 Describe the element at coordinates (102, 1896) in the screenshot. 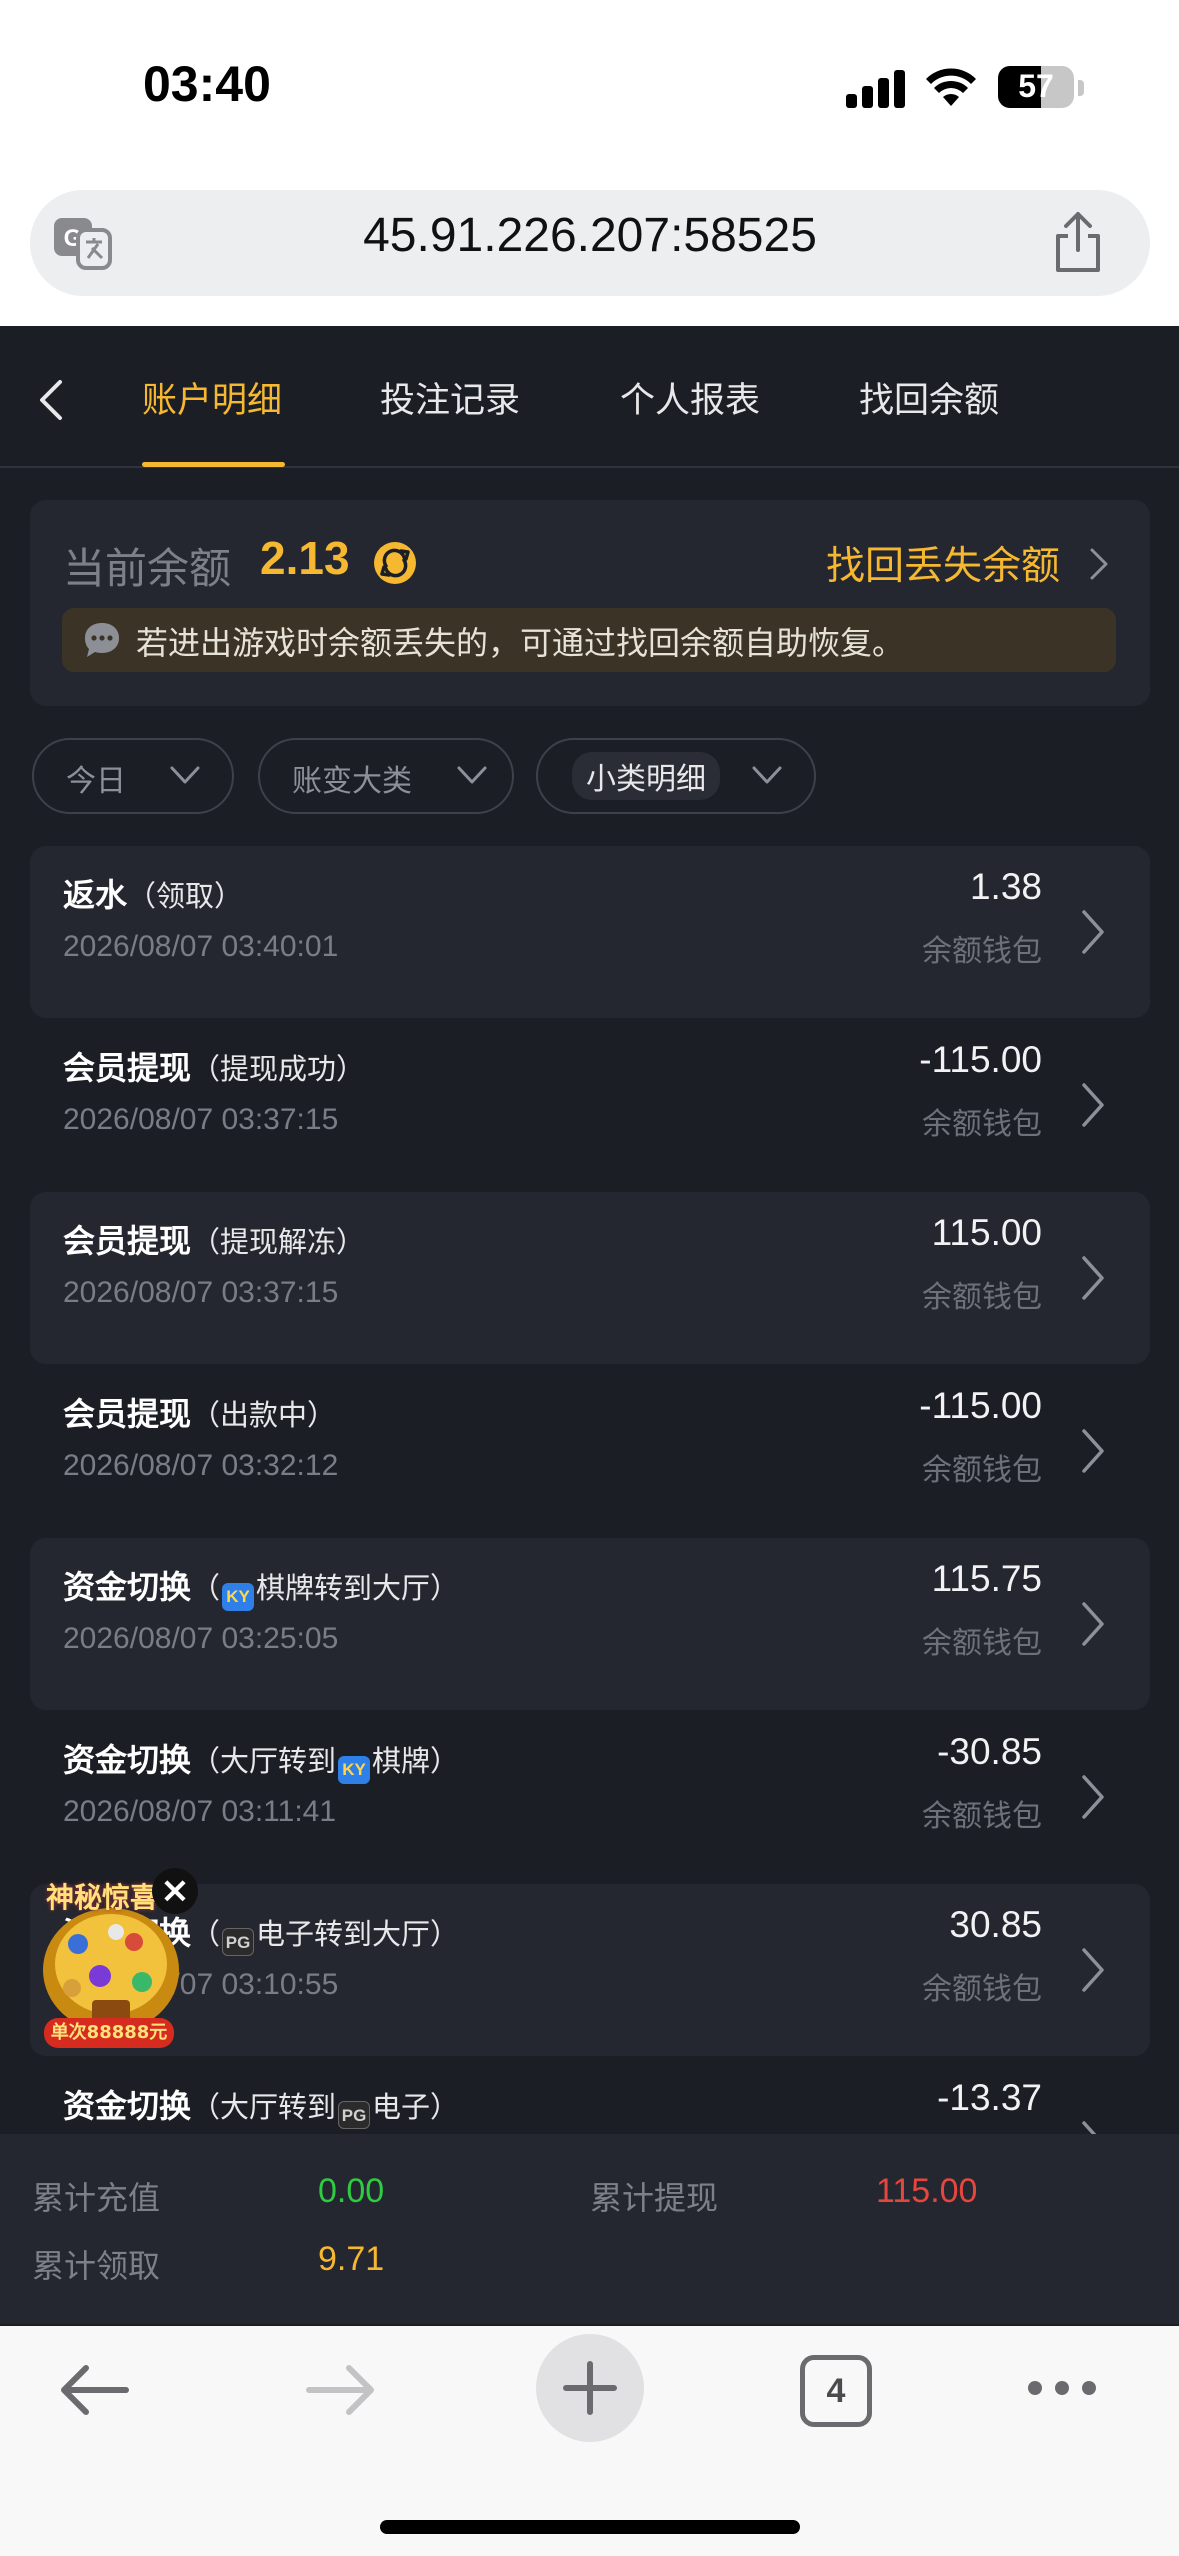

I see `promo-title: 神秘惊喜` at that location.